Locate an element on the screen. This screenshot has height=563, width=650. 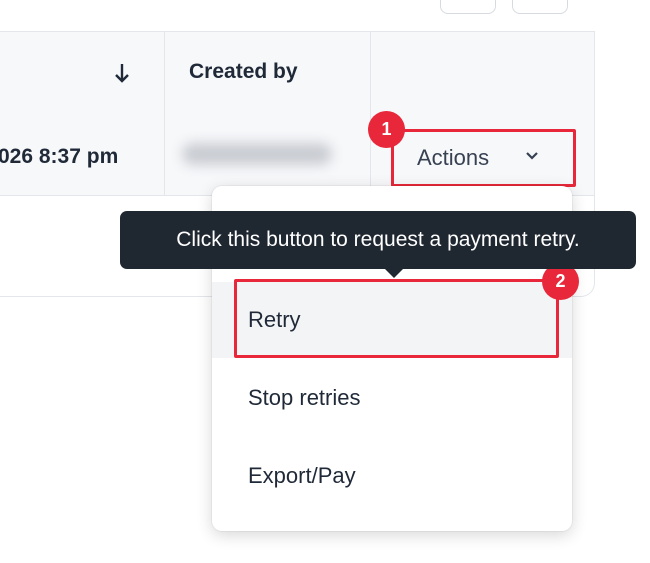
tooltip-arrow is located at coordinates (394, 273).